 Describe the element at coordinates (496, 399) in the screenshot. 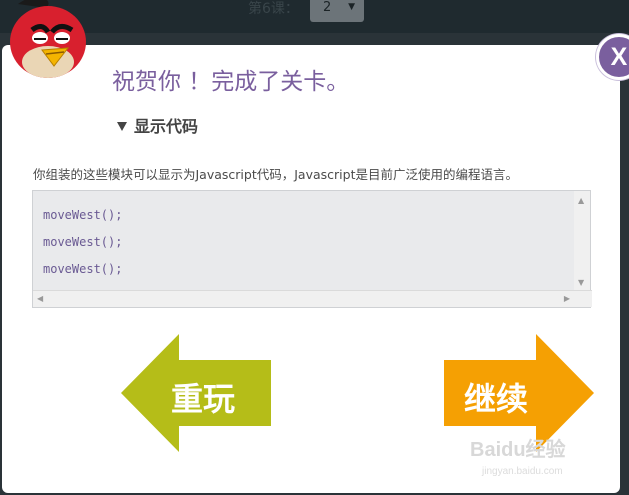

I see `continue-label: 继续` at that location.